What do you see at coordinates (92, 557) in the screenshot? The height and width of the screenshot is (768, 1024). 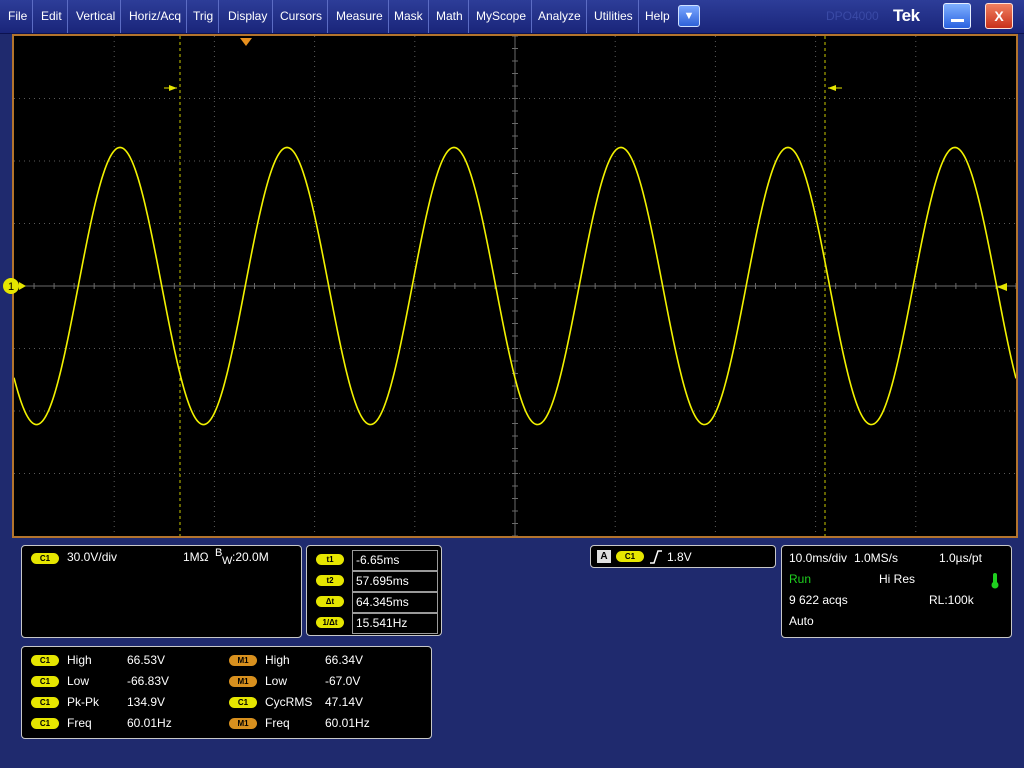 I see `channel-scale: 30.0V/div` at bounding box center [92, 557].